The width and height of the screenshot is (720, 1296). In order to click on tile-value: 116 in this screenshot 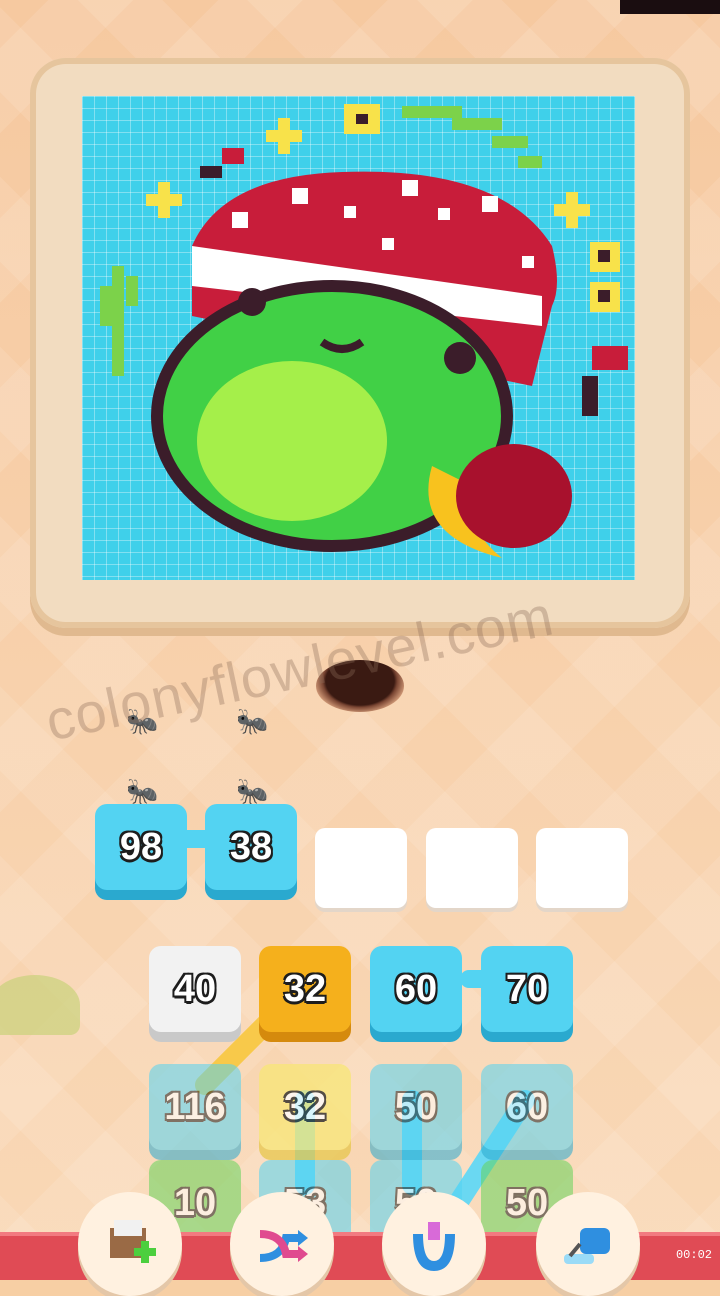, I will do `click(195, 1106)`.